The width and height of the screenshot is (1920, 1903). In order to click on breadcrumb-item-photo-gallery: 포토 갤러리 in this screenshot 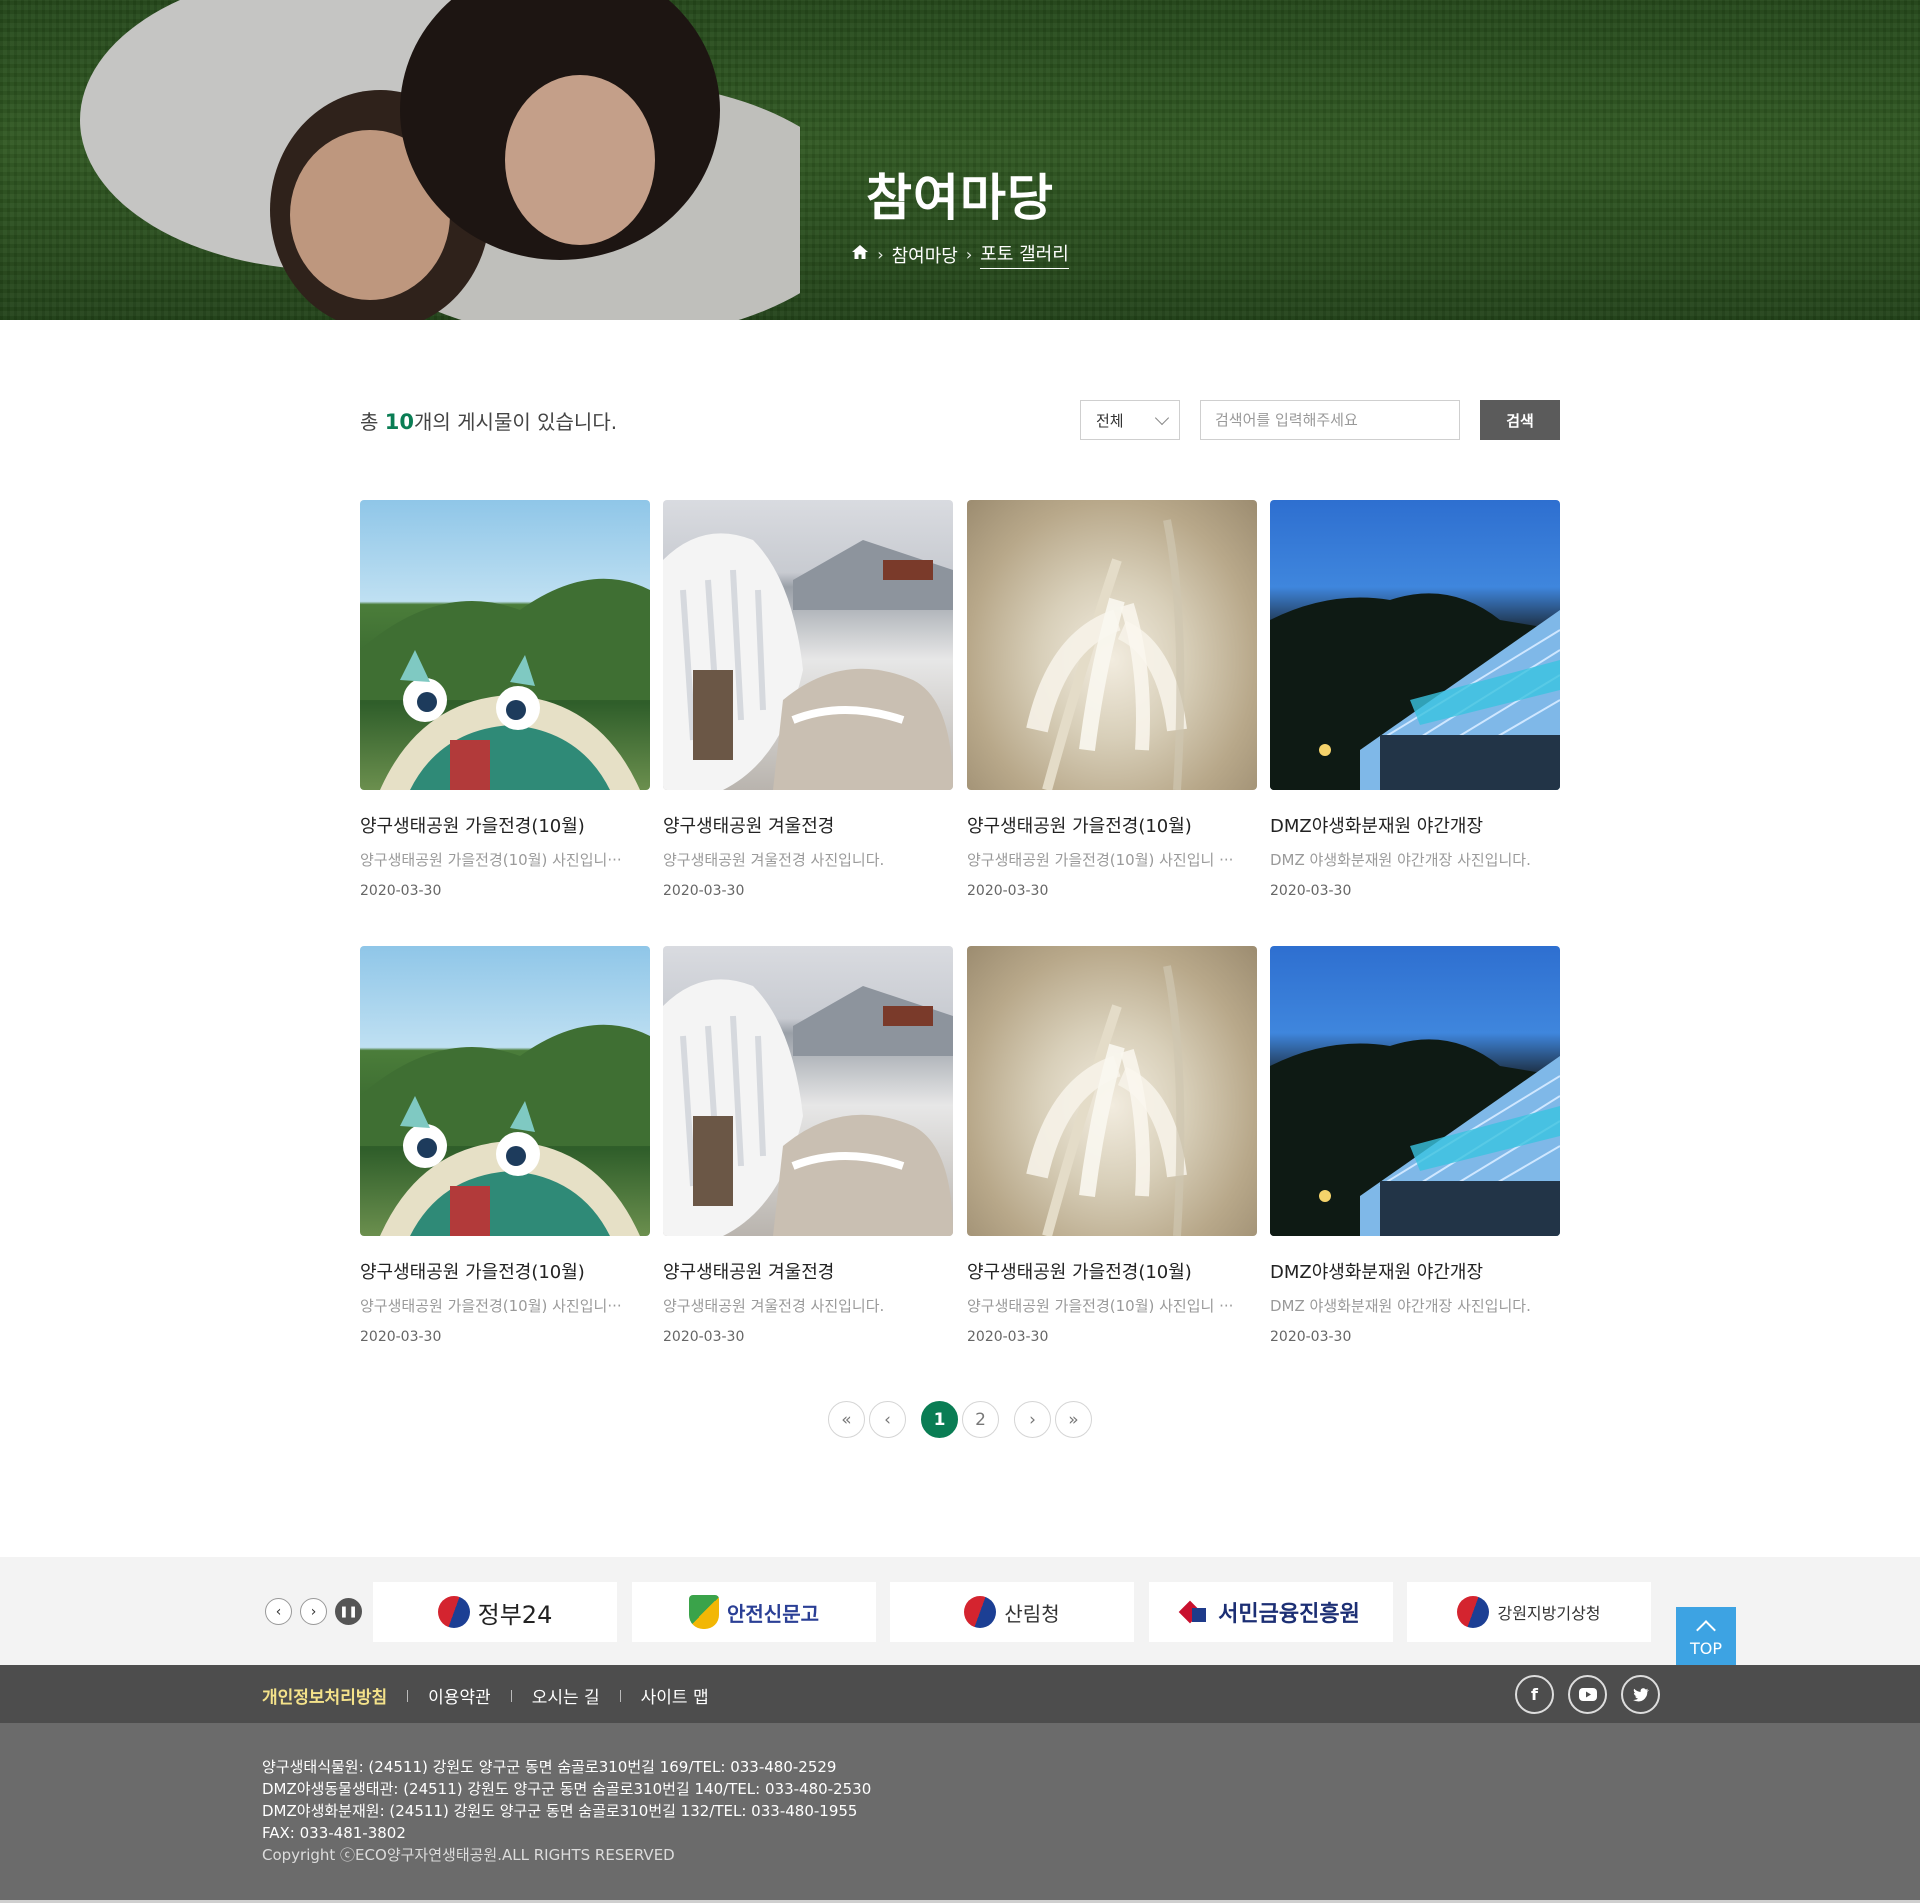, I will do `click(1024, 254)`.